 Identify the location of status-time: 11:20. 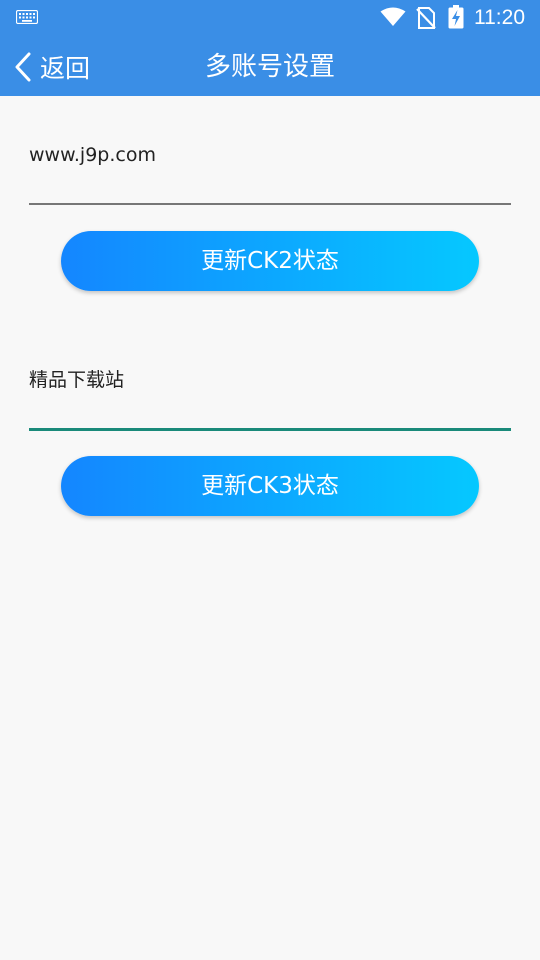
(499, 17).